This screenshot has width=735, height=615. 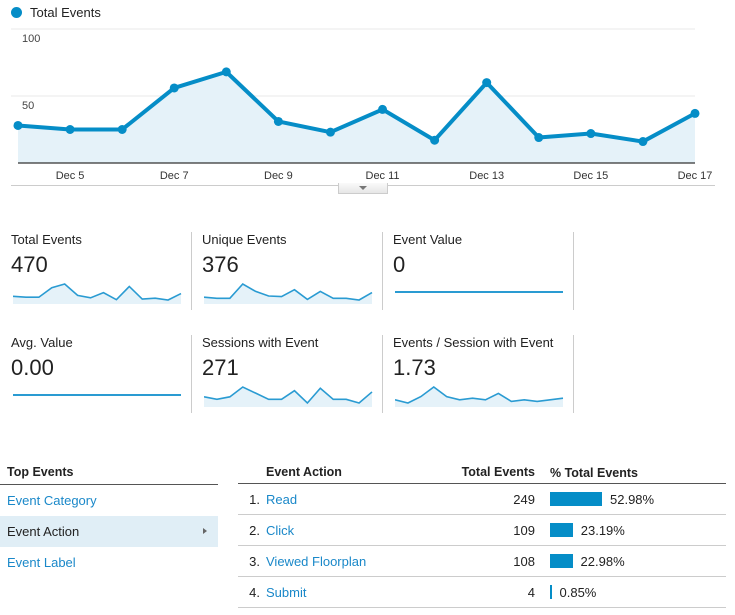 What do you see at coordinates (109, 562) in the screenshot?
I see `nav-item-event-label: Event Label` at bounding box center [109, 562].